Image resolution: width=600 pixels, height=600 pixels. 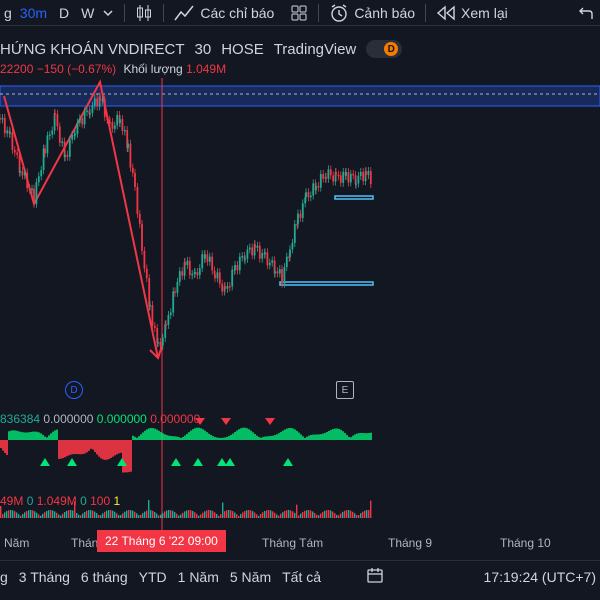 I want to click on templates-button, so click(x=299, y=13).